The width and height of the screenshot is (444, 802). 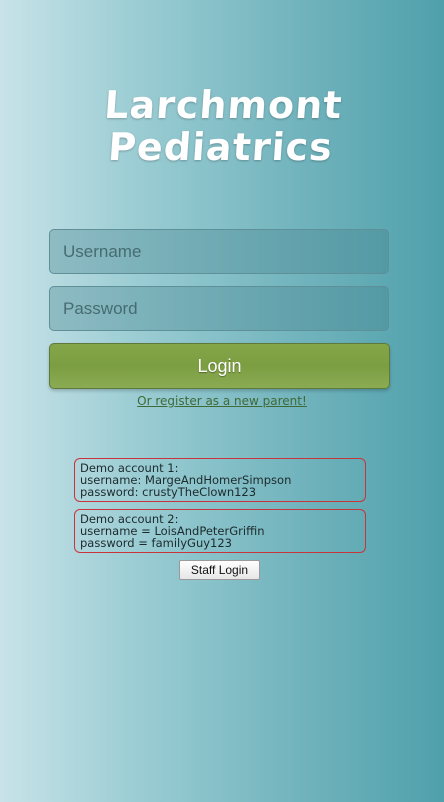 What do you see at coordinates (168, 492) in the screenshot?
I see `demo-account-password: password: crustyTheClown123` at bounding box center [168, 492].